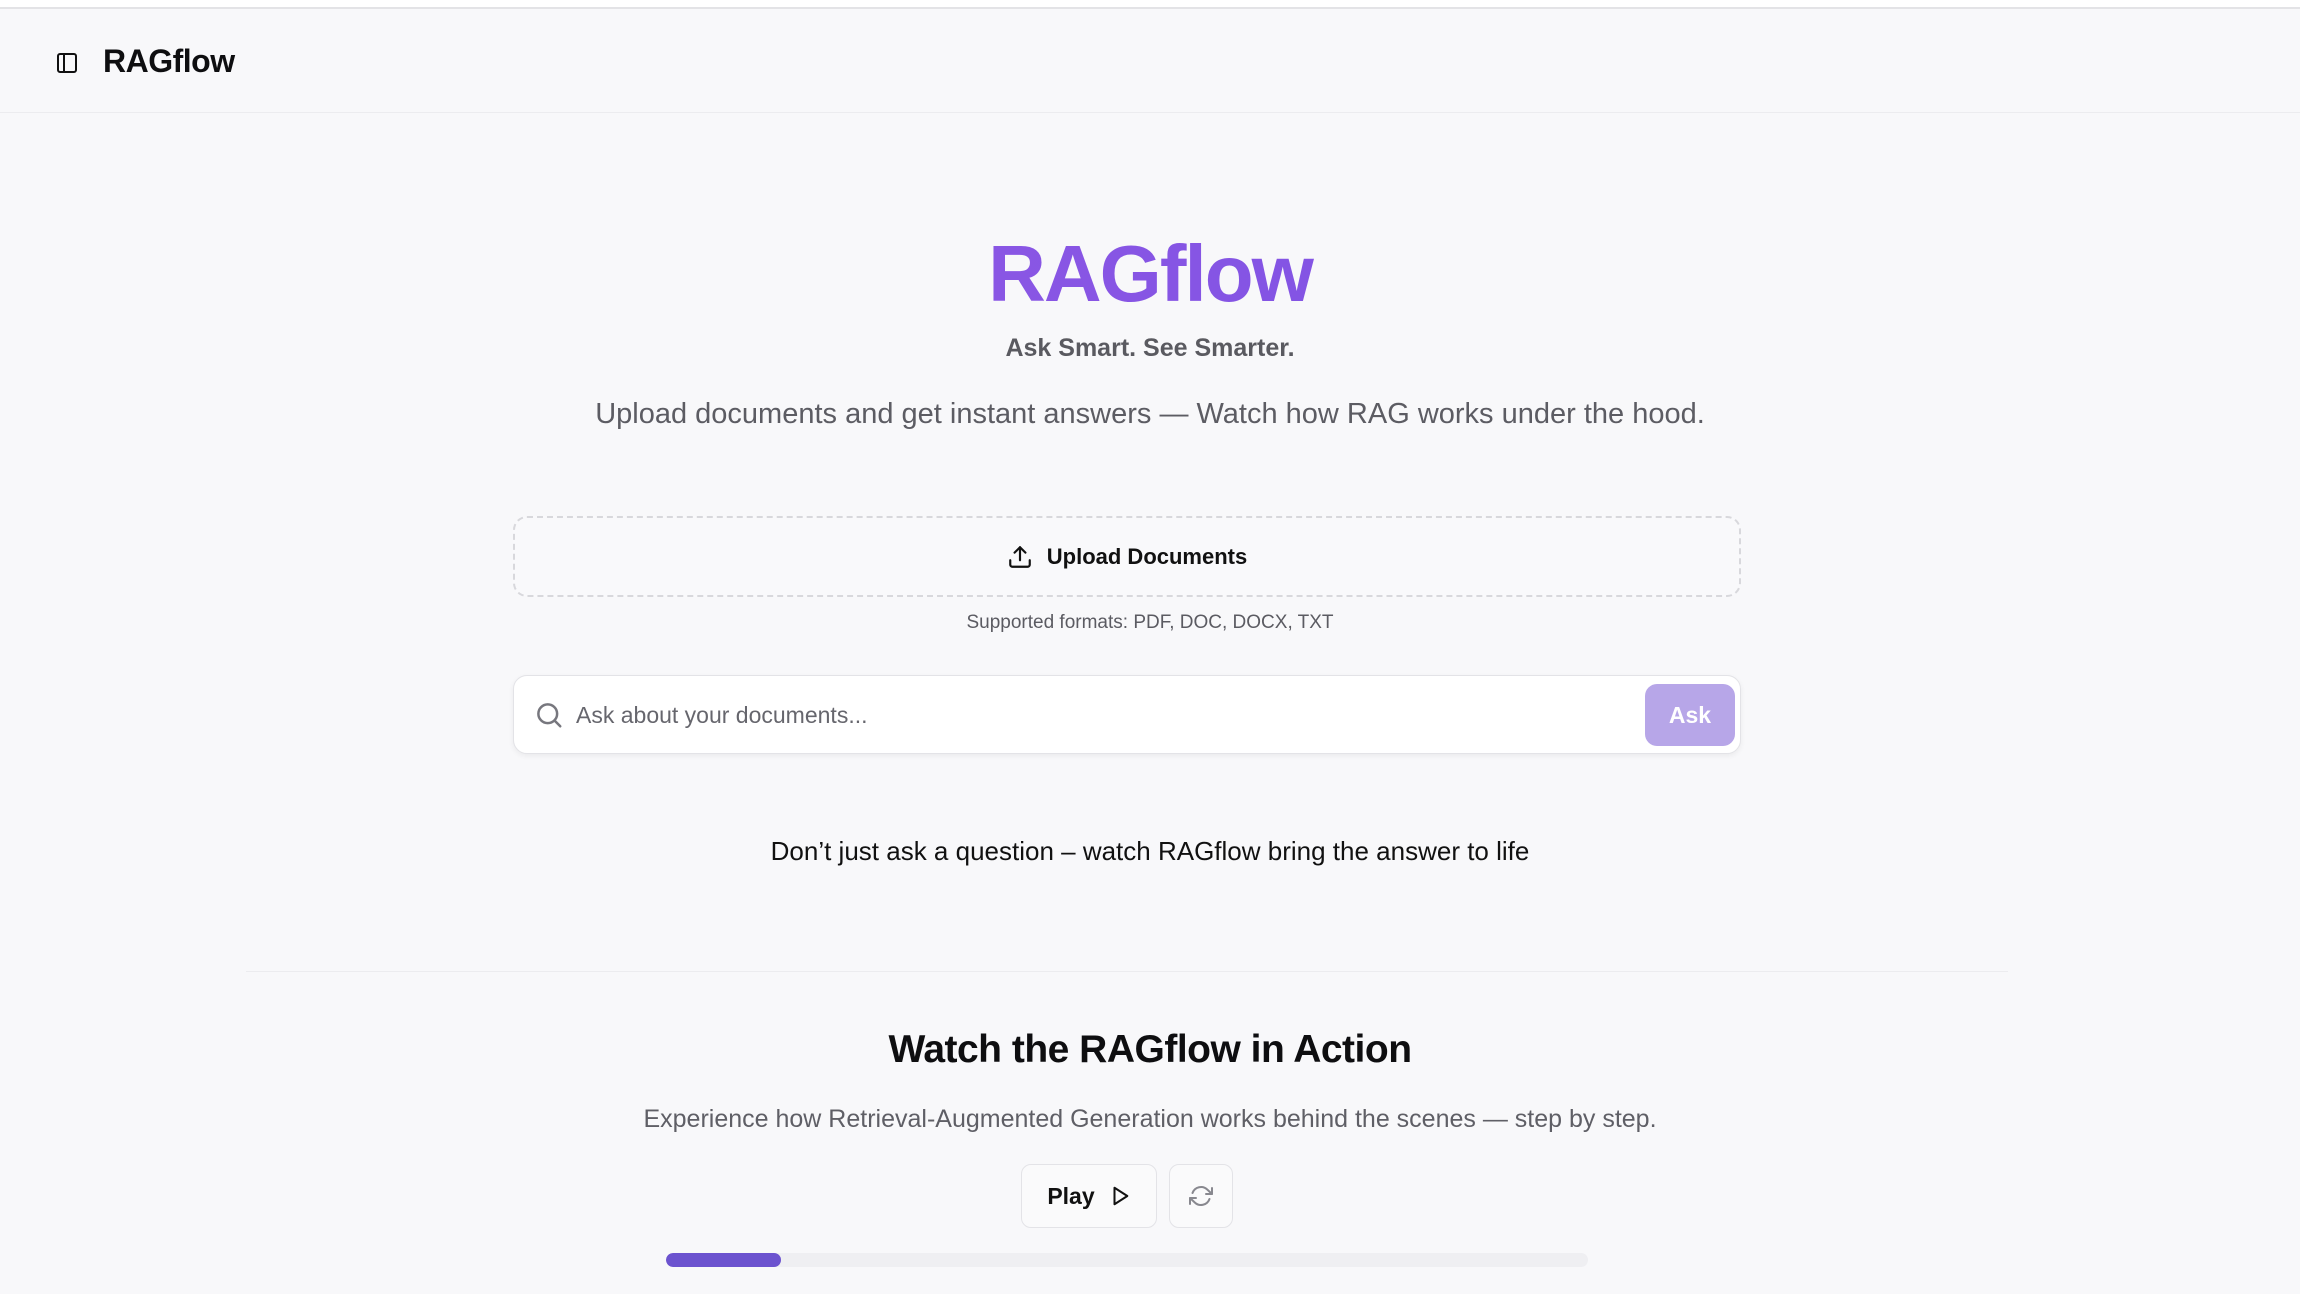  What do you see at coordinates (1147, 556) in the screenshot?
I see `upload-label: Upload Documents` at bounding box center [1147, 556].